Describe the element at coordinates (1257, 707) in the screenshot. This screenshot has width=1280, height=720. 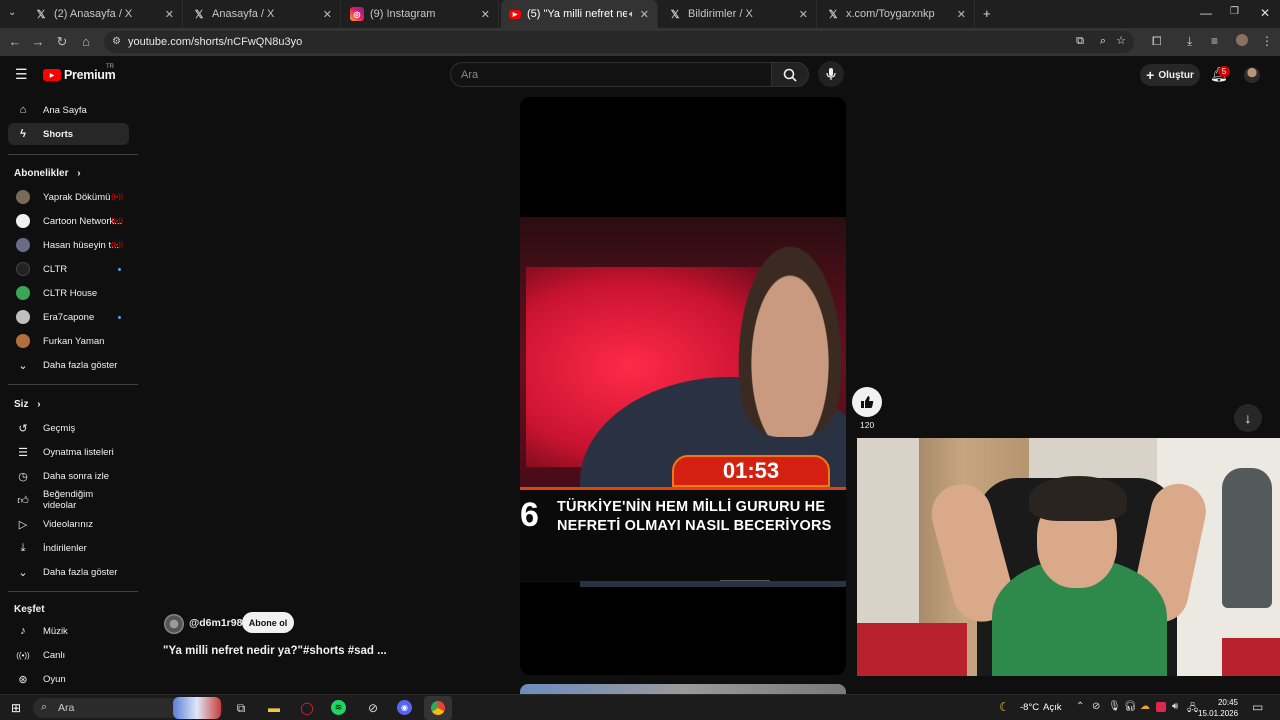
I see `notification-center-icon: ▭` at that location.